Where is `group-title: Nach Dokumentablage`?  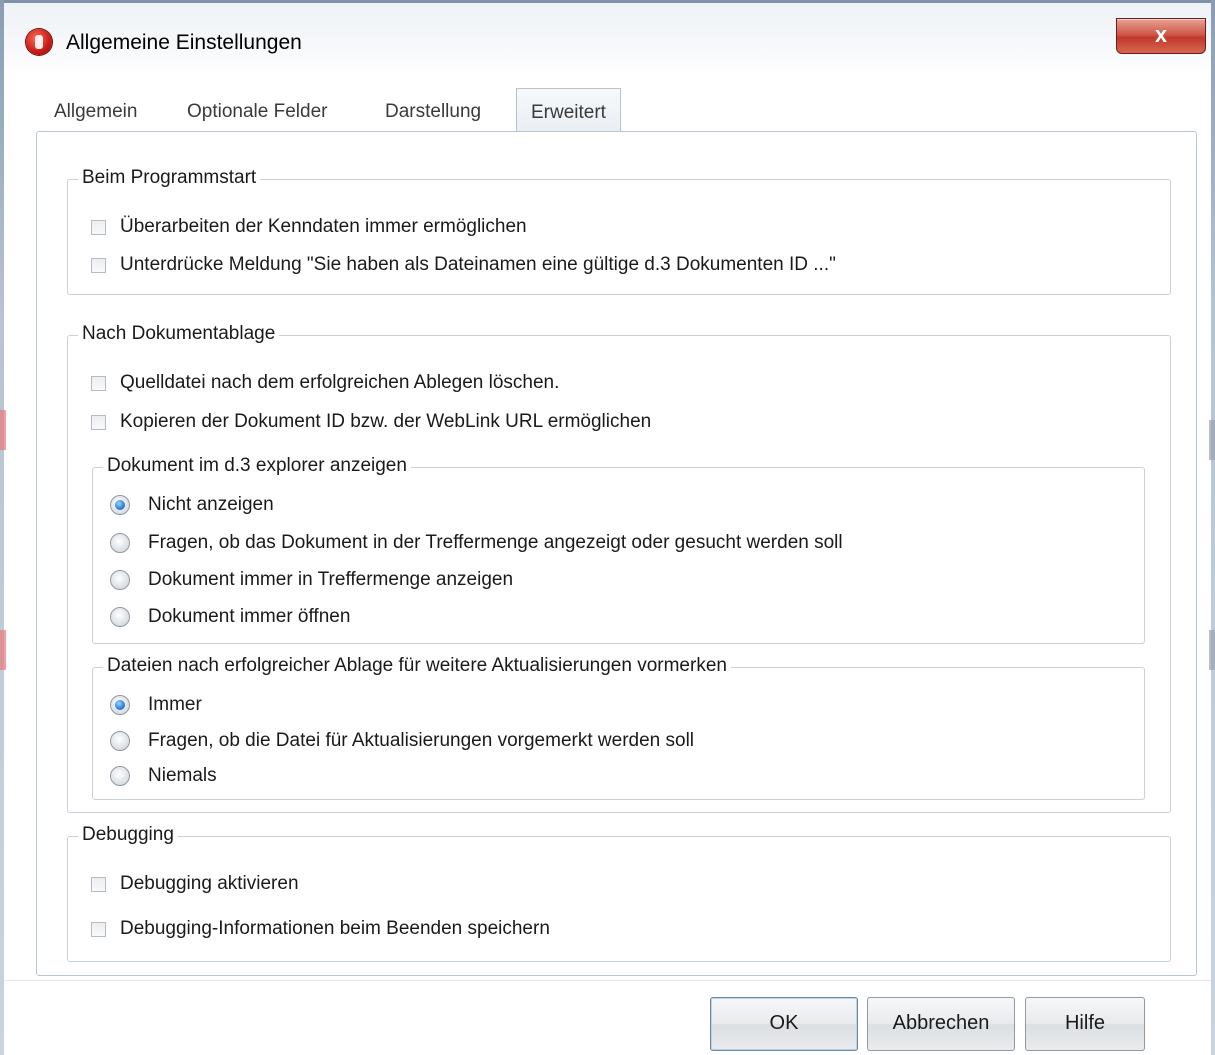
group-title: Nach Dokumentablage is located at coordinates (179, 334).